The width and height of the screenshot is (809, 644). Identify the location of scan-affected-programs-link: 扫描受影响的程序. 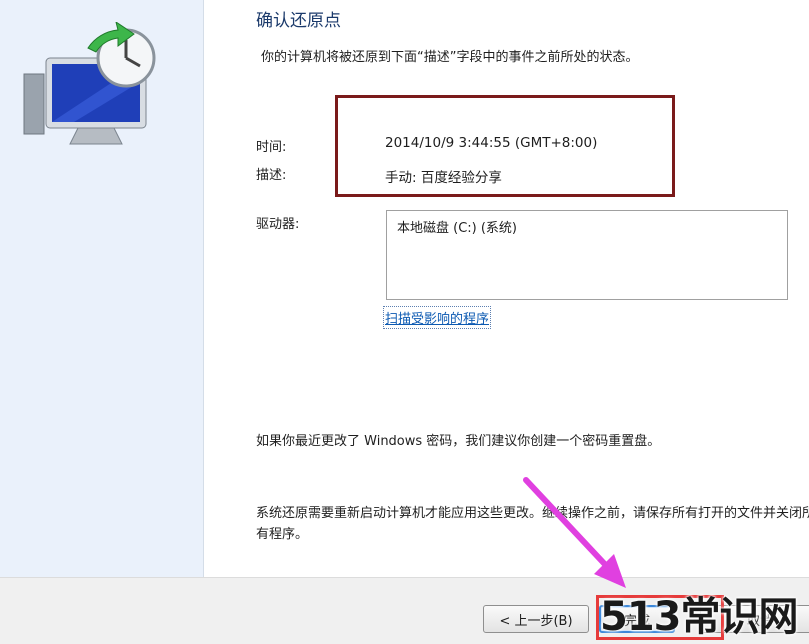
(437, 317).